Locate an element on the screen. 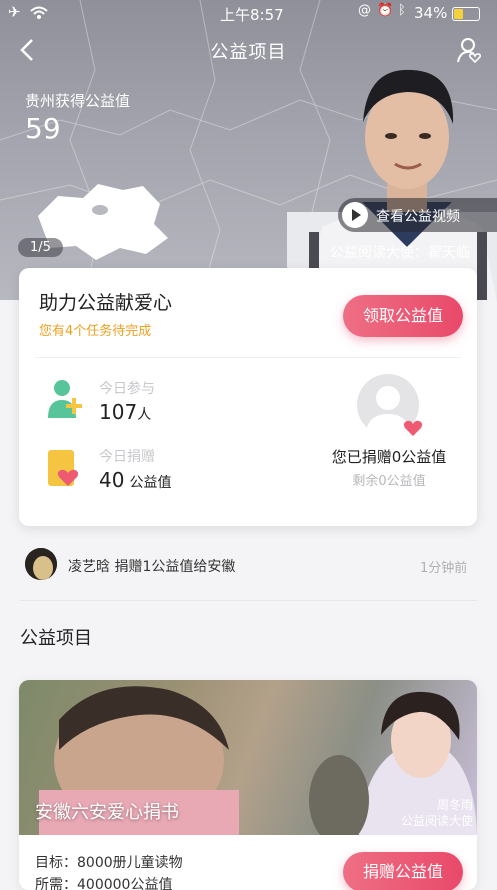 Image resolution: width=497 pixels, height=890 pixels. section-title: 公益项目 is located at coordinates (56, 638).